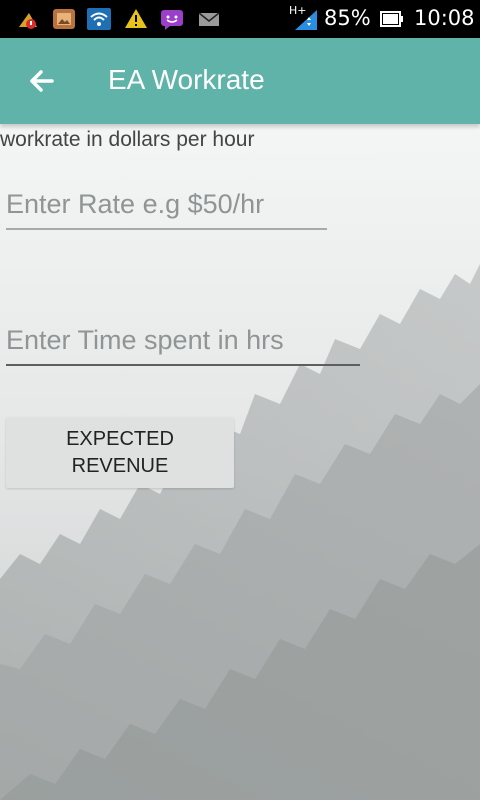 The image size is (480, 800). Describe the element at coordinates (166, 204) in the screenshot. I see `rate-input` at that location.